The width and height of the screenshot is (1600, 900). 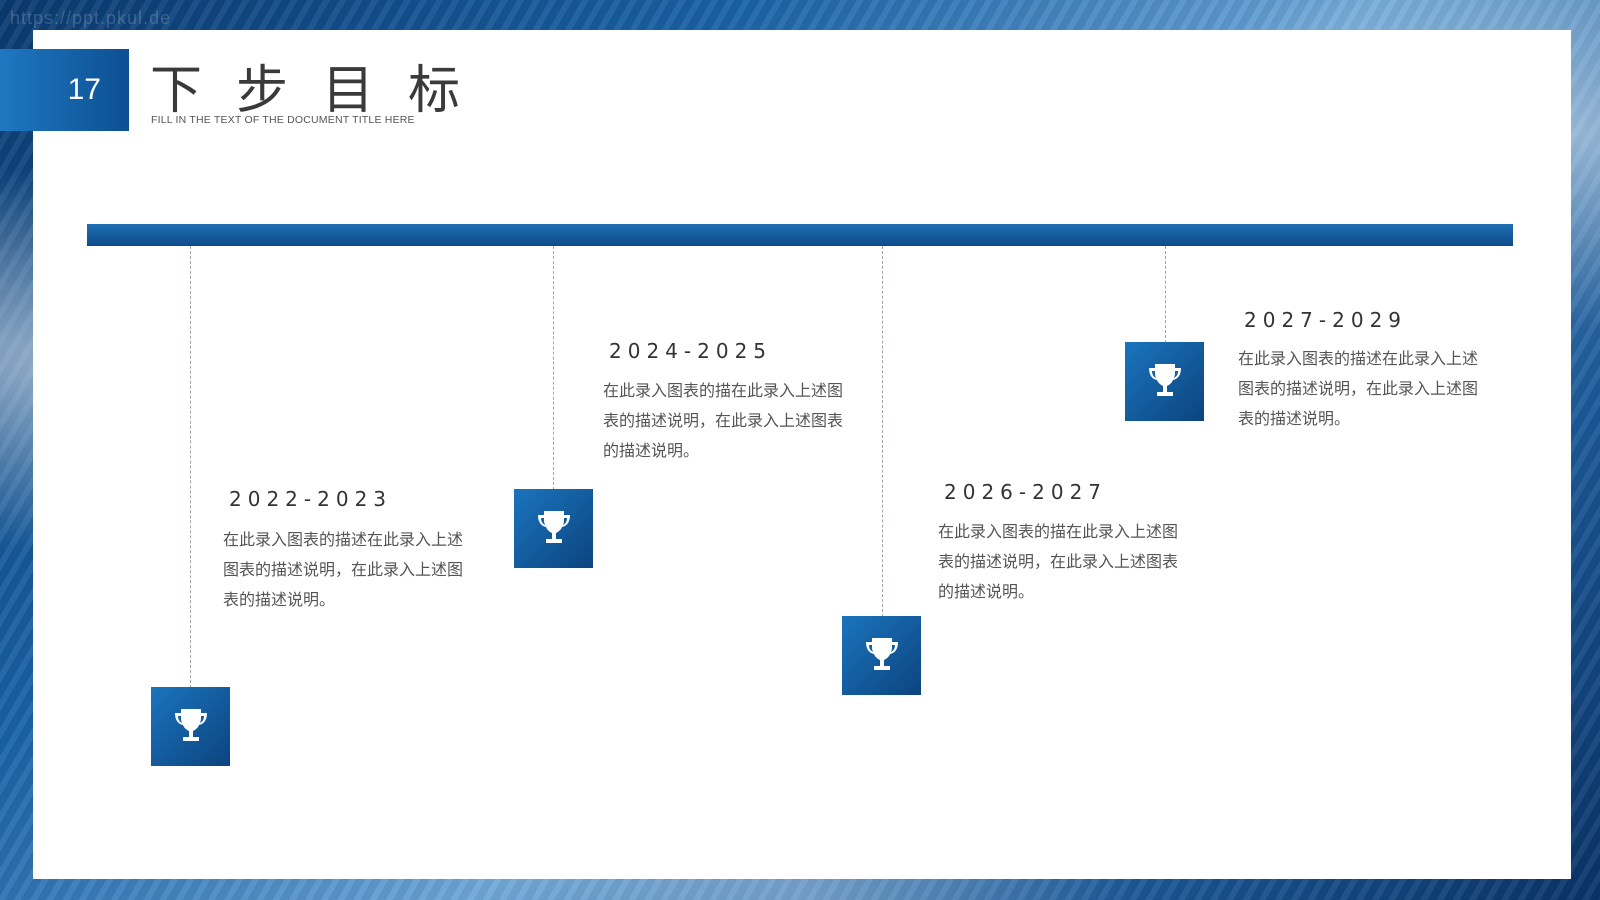 I want to click on milestone-year: 2026-2027, so click(x=1026, y=492).